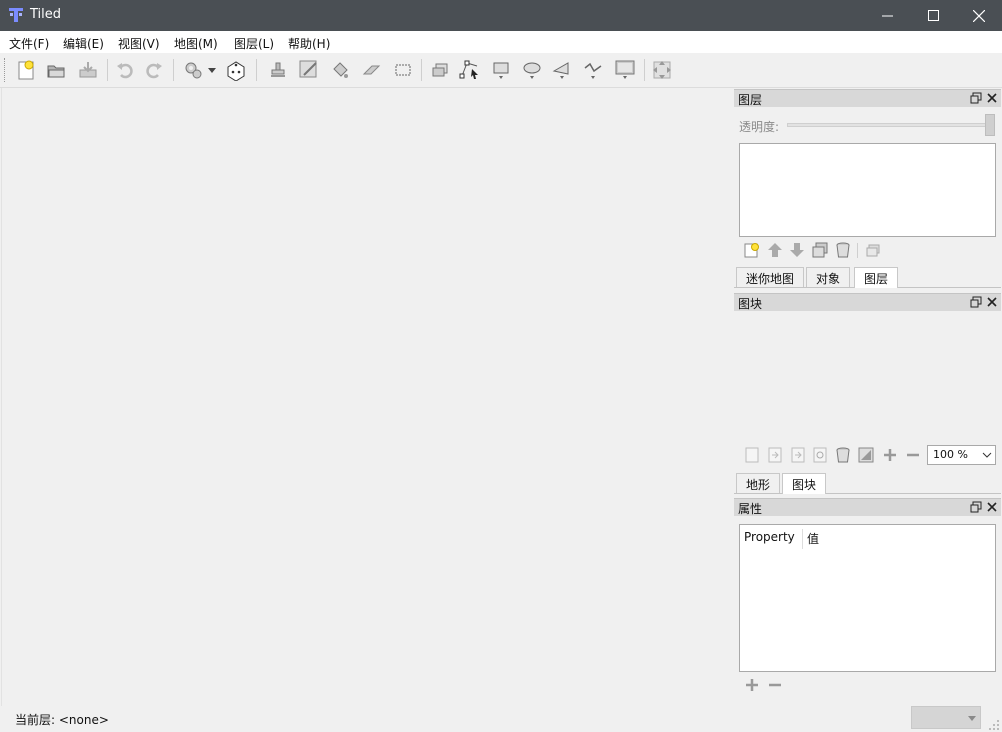 This screenshot has width=1002, height=732. What do you see at coordinates (813, 538) in the screenshot?
I see `value-column-header: 值` at bounding box center [813, 538].